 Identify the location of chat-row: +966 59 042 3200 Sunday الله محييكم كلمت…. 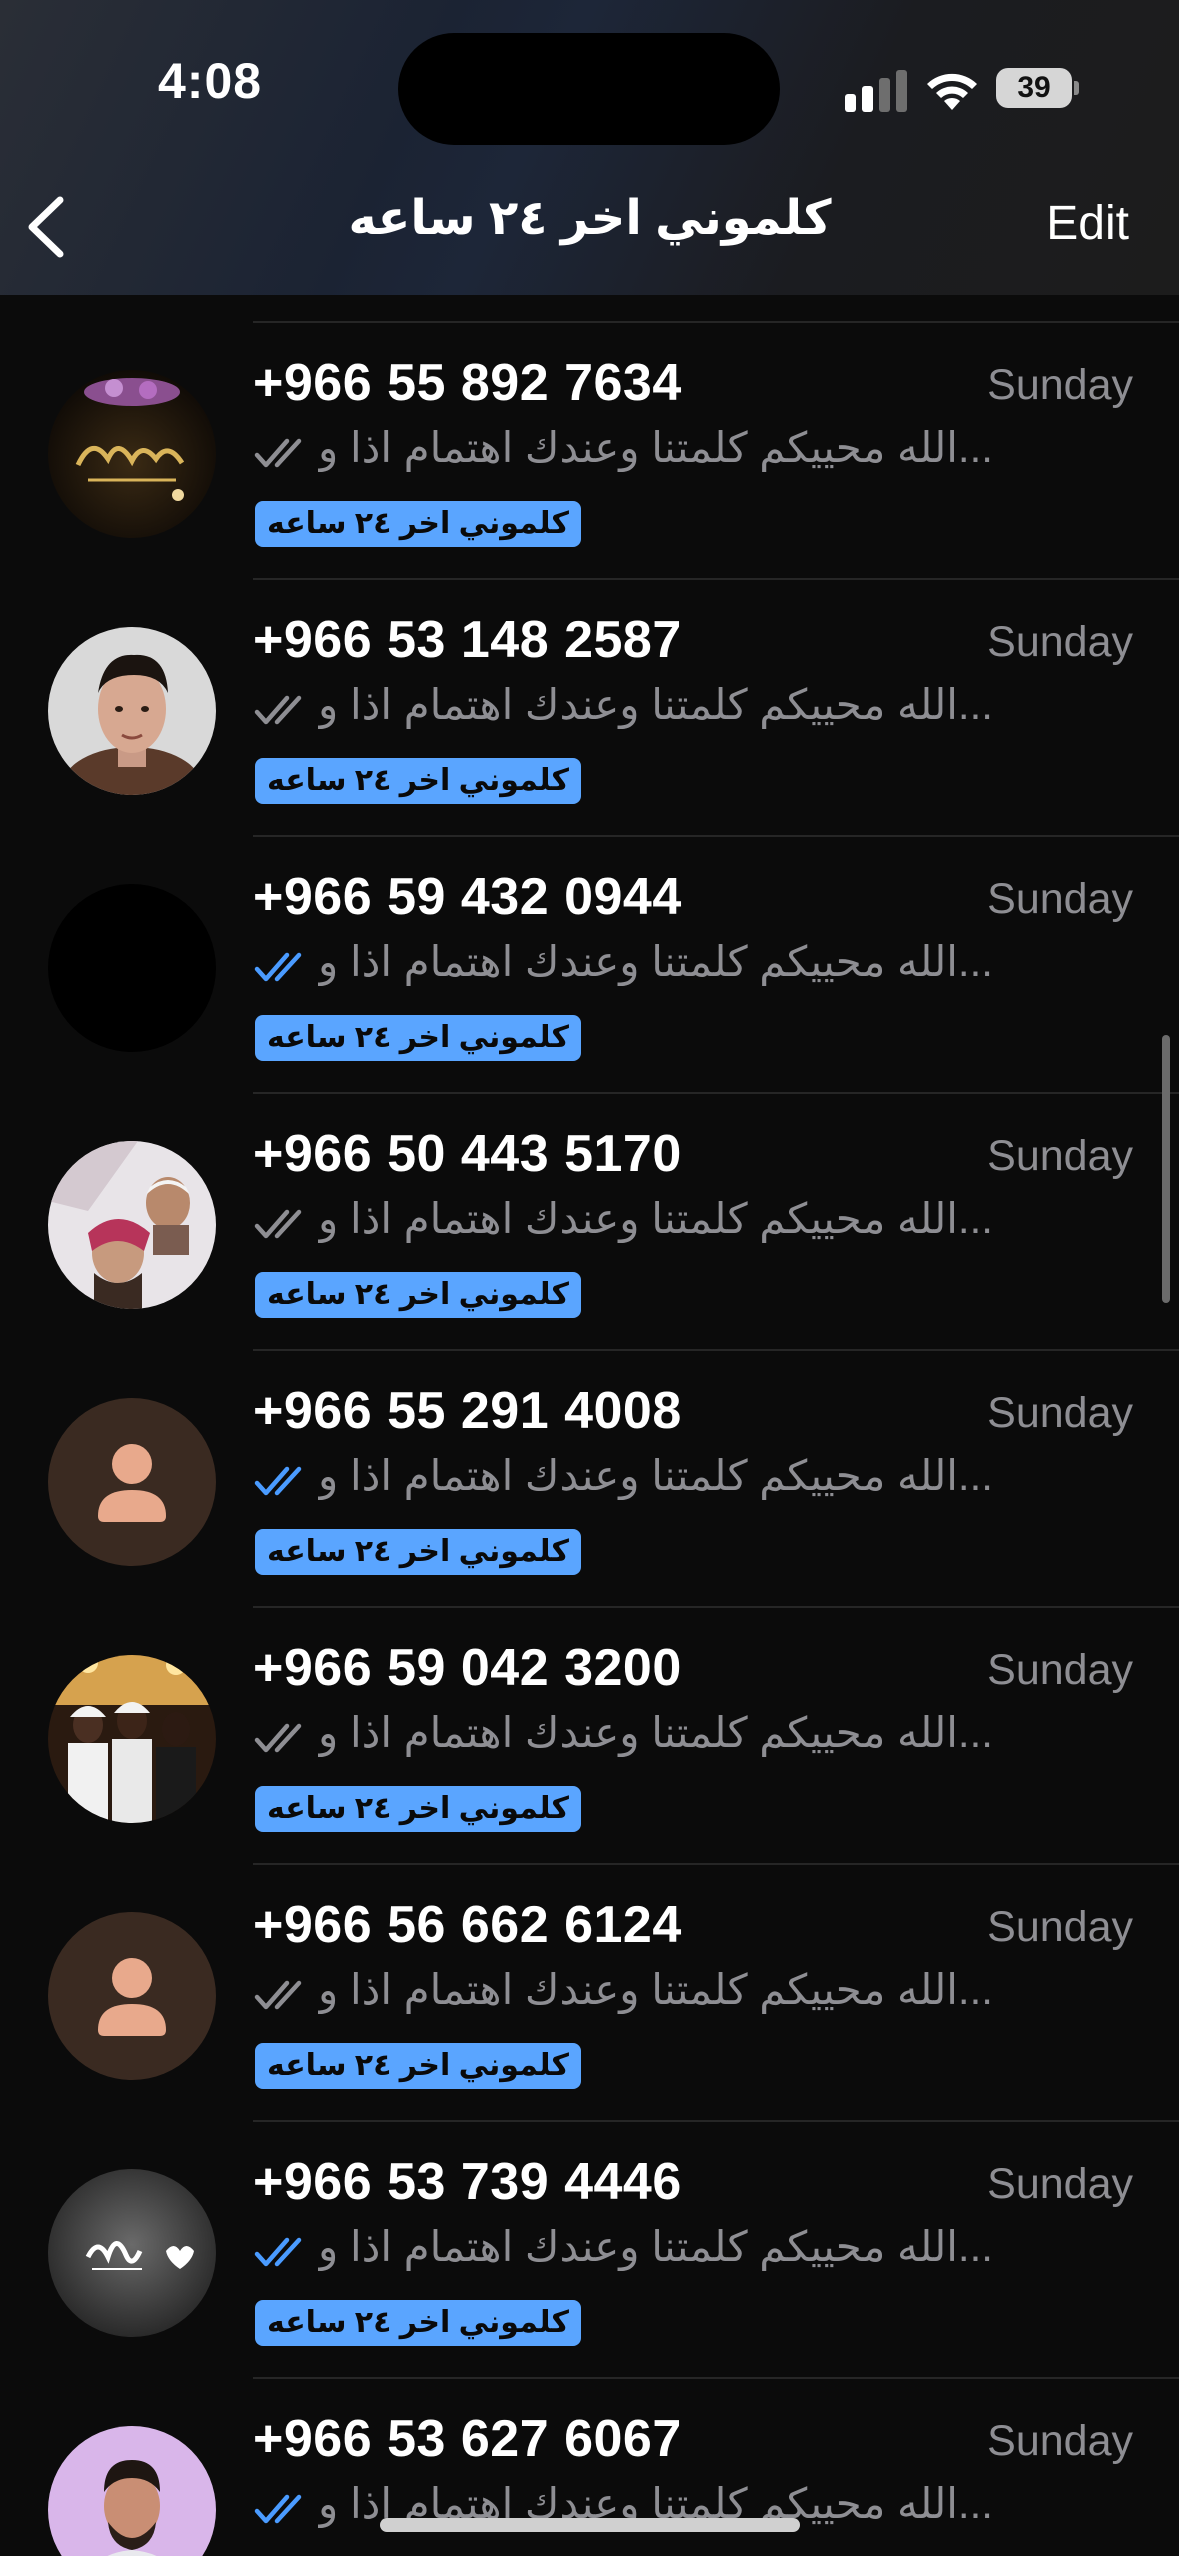
(589, 1736).